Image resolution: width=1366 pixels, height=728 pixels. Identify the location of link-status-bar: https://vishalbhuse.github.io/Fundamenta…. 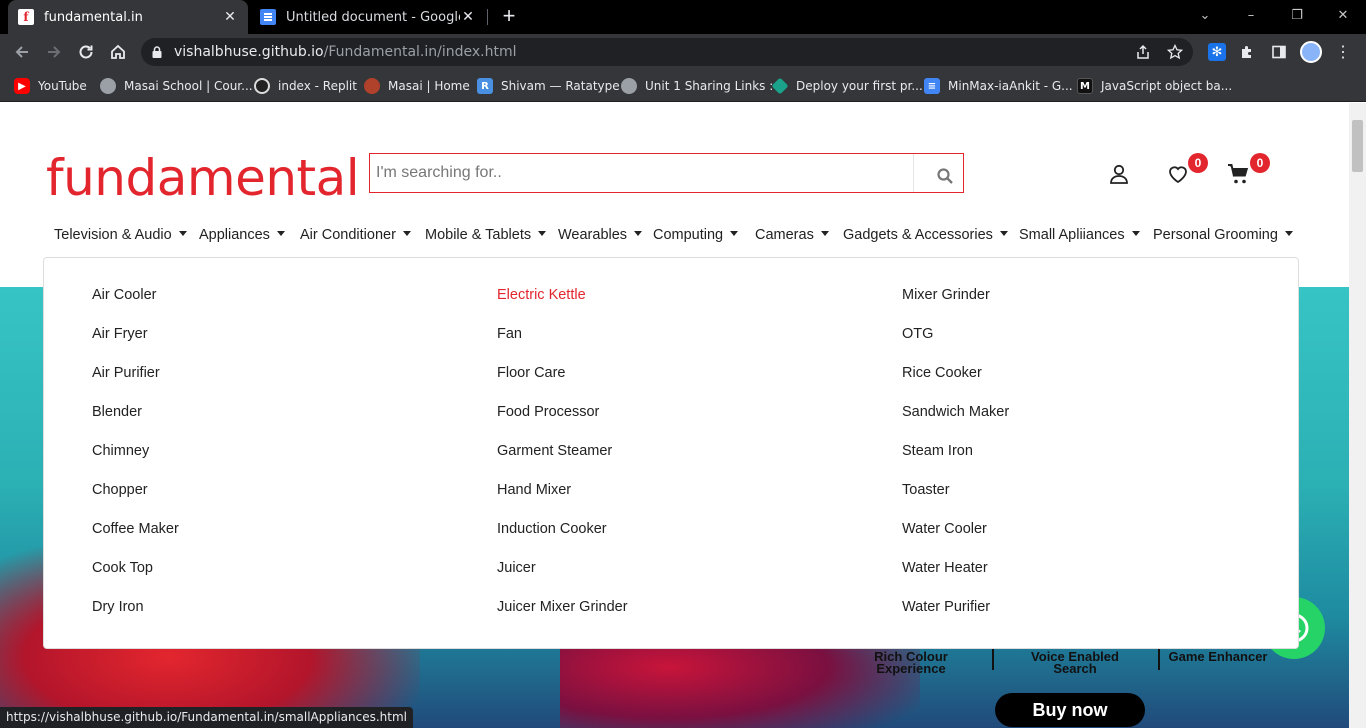
(206, 717).